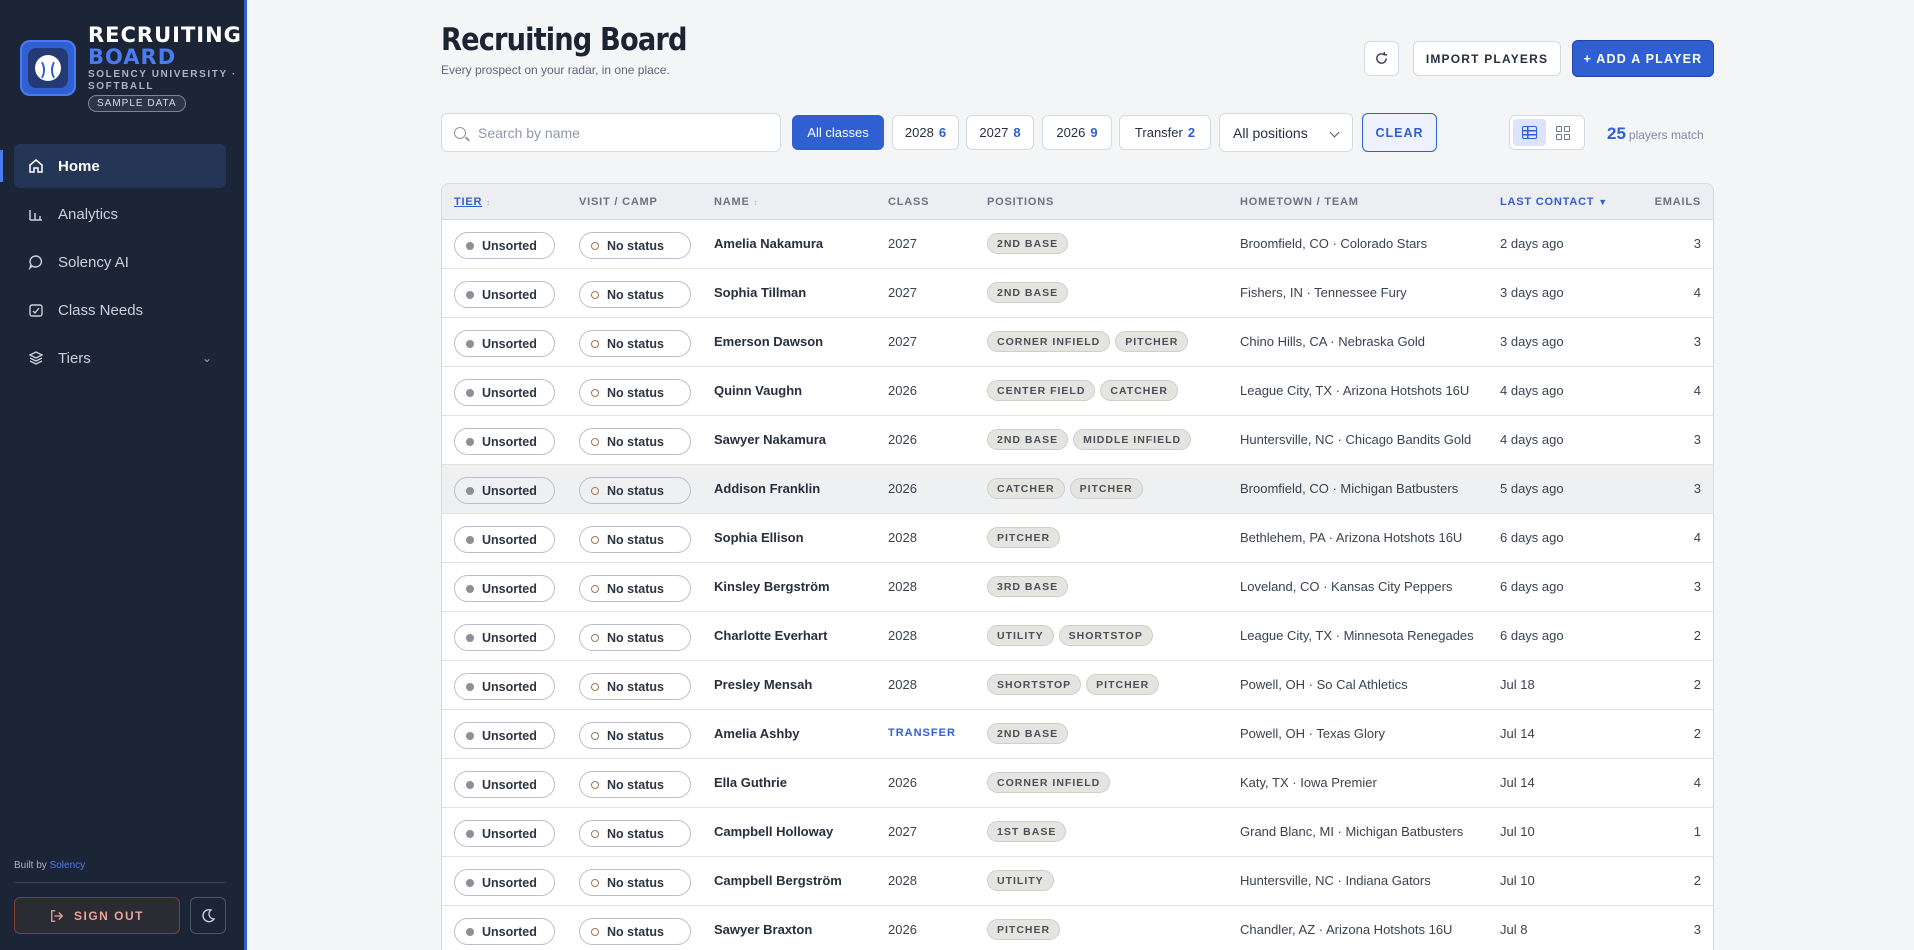 This screenshot has width=1914, height=950. What do you see at coordinates (925, 132) in the screenshot?
I see `class-chip-2028: 2028 6` at bounding box center [925, 132].